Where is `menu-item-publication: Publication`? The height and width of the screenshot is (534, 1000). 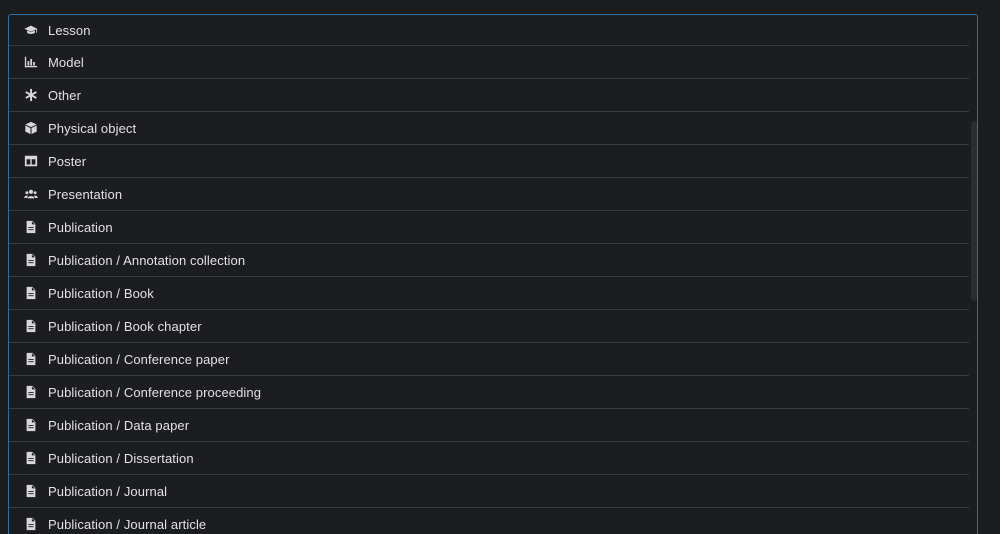
menu-item-publication: Publication is located at coordinates (489, 227).